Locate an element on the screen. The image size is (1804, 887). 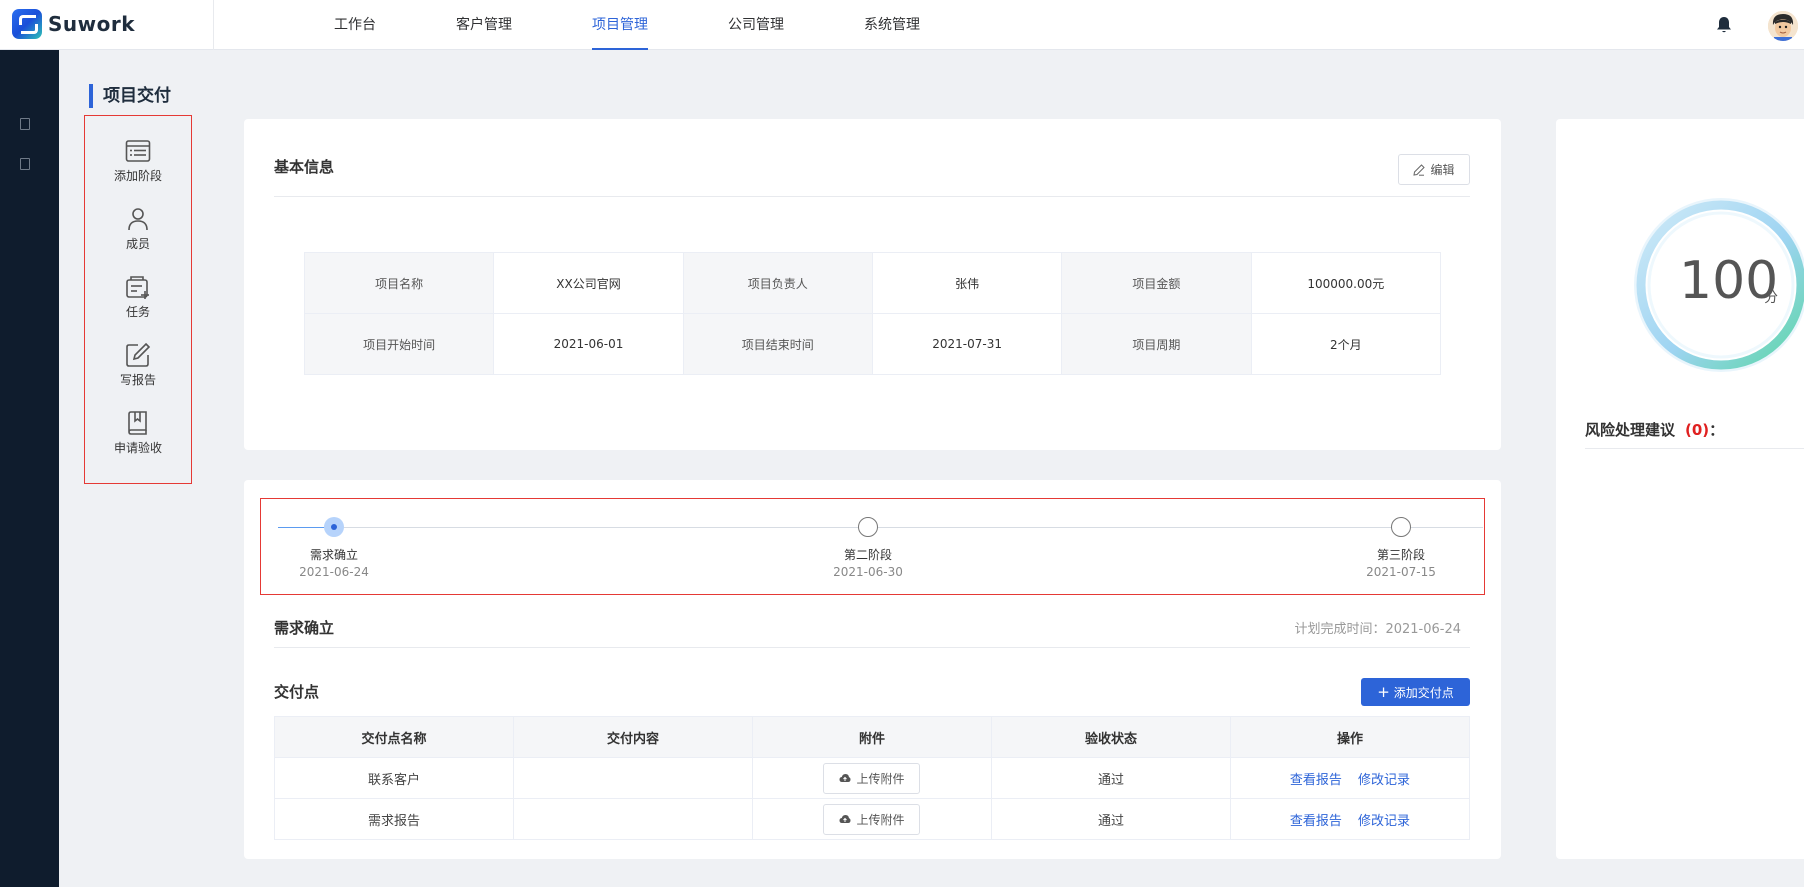
tool-tasks: 任务 is located at coordinates (138, 304).